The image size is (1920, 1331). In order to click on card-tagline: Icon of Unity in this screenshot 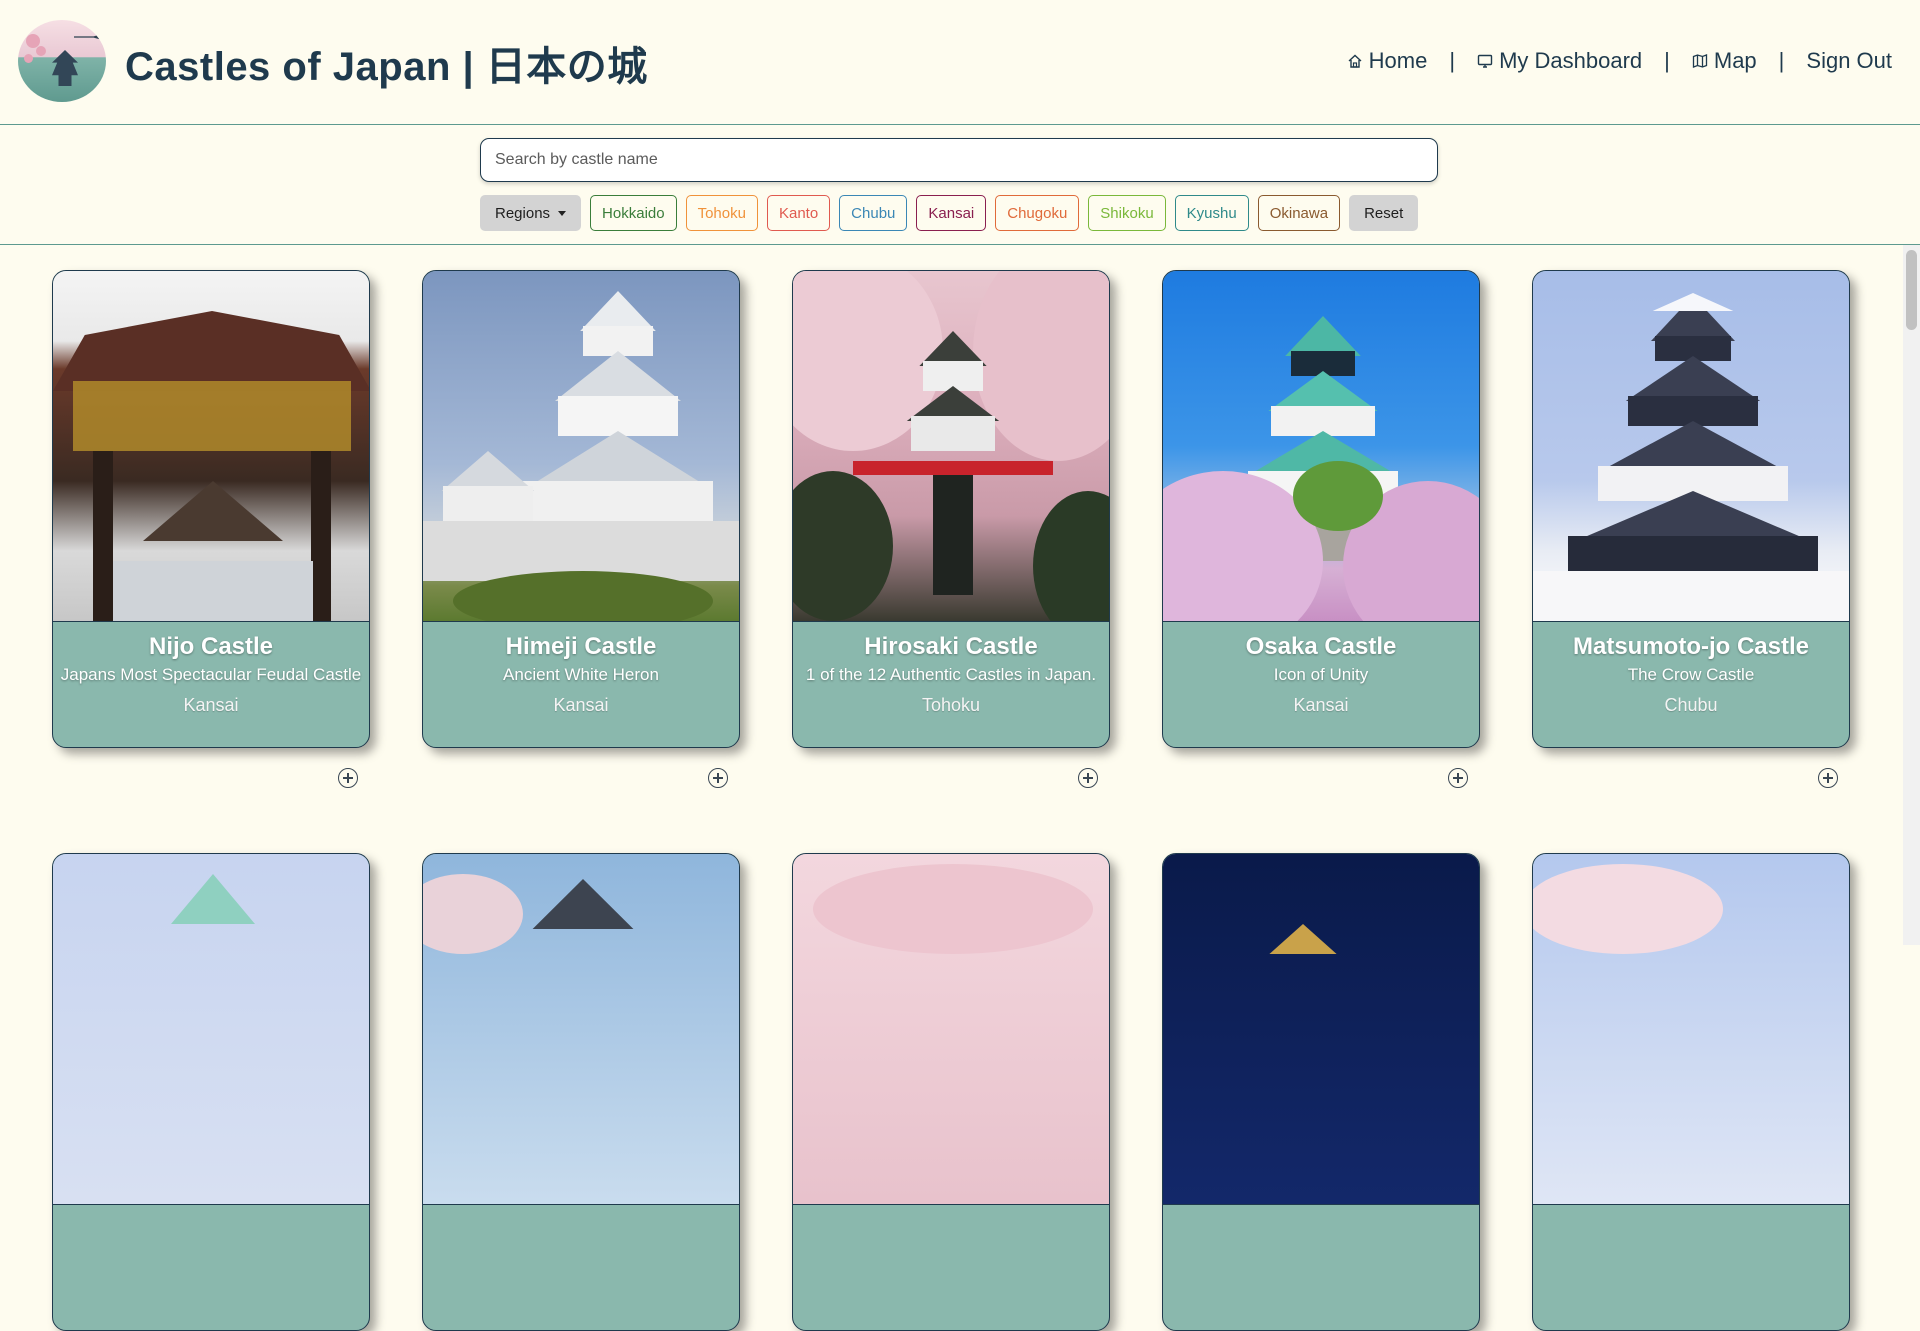, I will do `click(1321, 674)`.